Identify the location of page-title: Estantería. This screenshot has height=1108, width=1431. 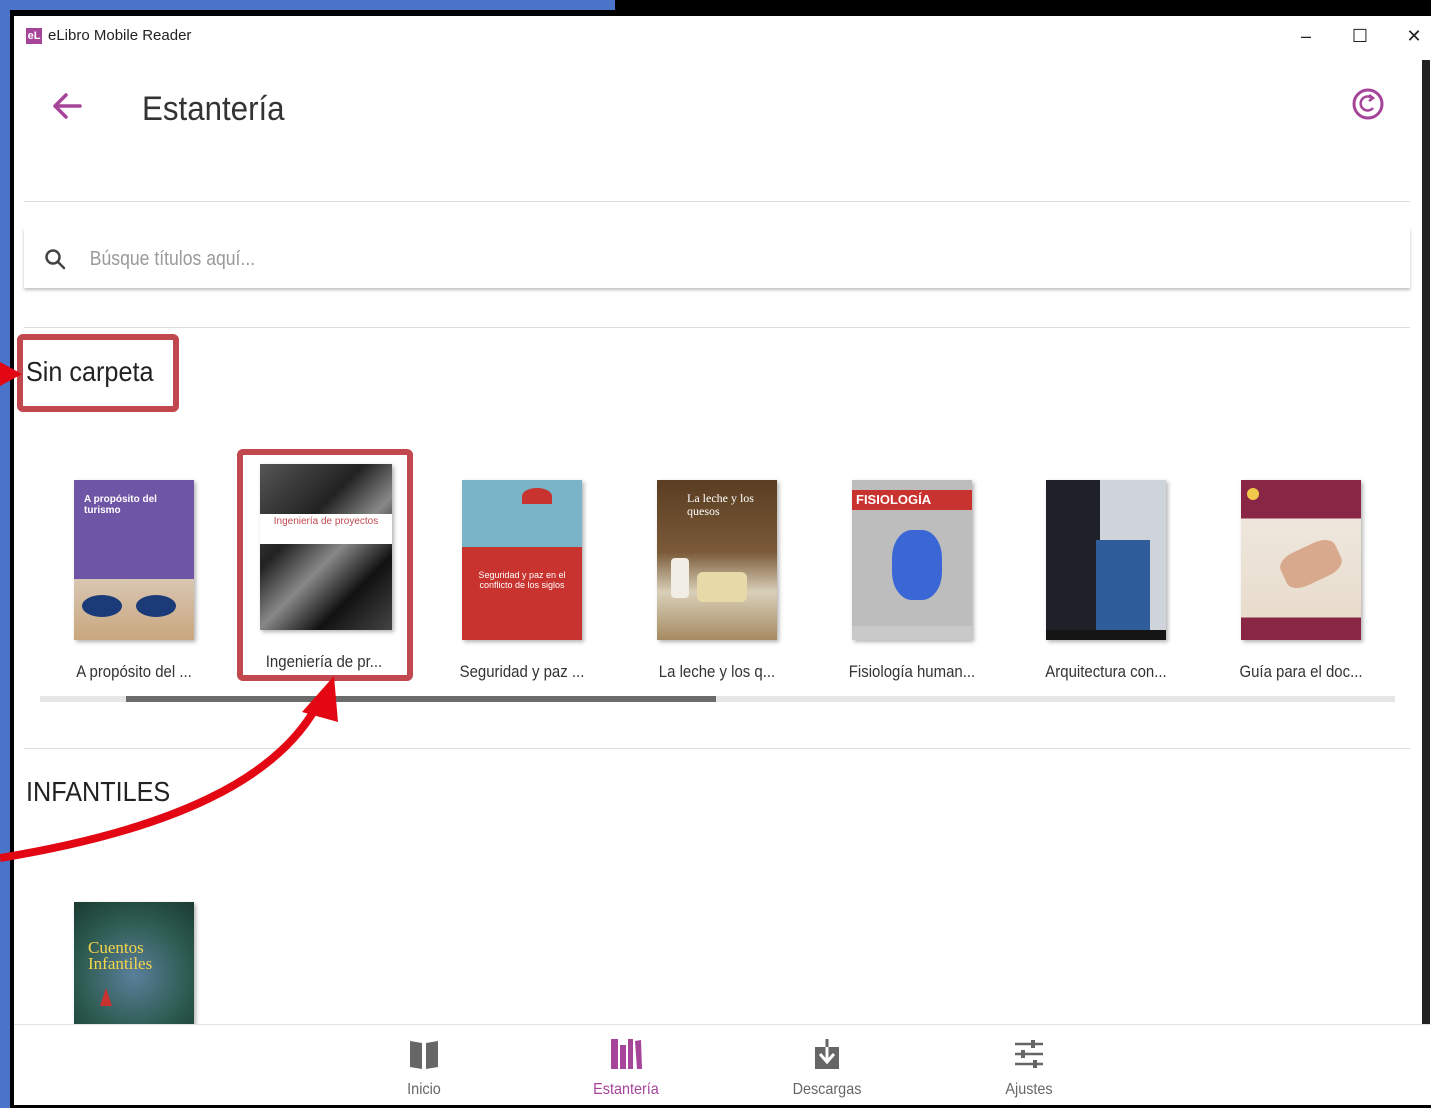
(213, 109).